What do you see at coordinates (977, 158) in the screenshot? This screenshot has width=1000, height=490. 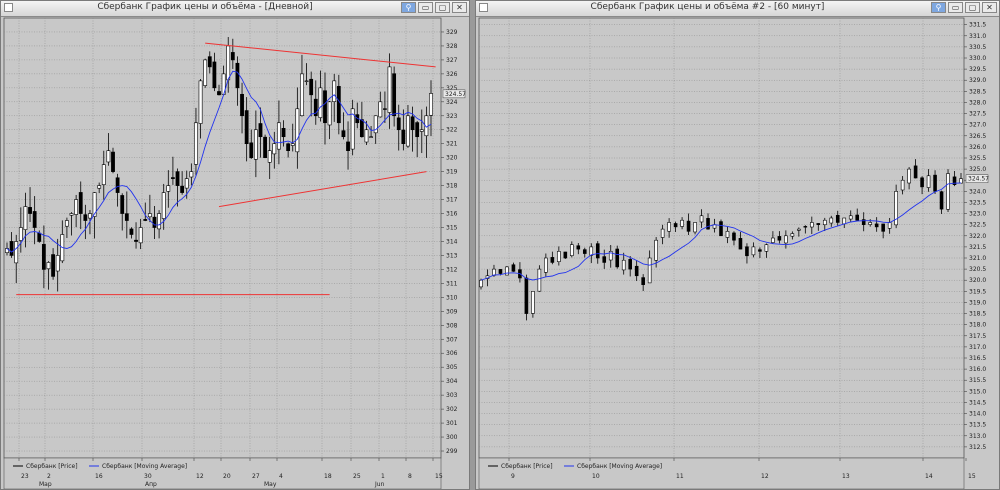 I see `y-tick-label: 325.5` at bounding box center [977, 158].